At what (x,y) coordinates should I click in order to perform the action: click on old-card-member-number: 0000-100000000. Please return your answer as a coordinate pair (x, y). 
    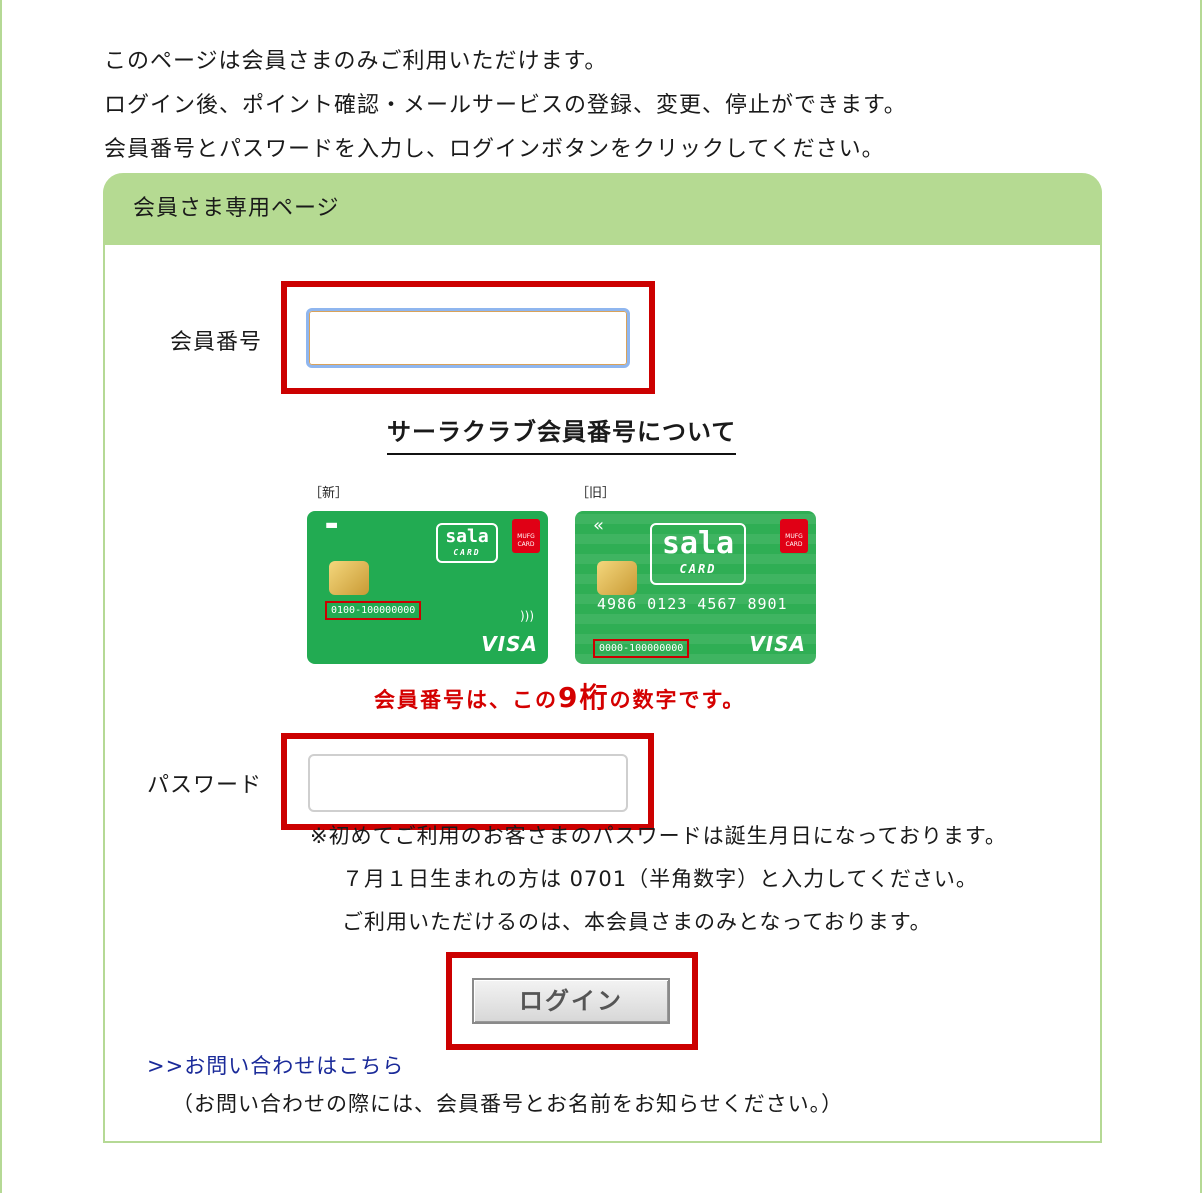
    Looking at the image, I should click on (641, 648).